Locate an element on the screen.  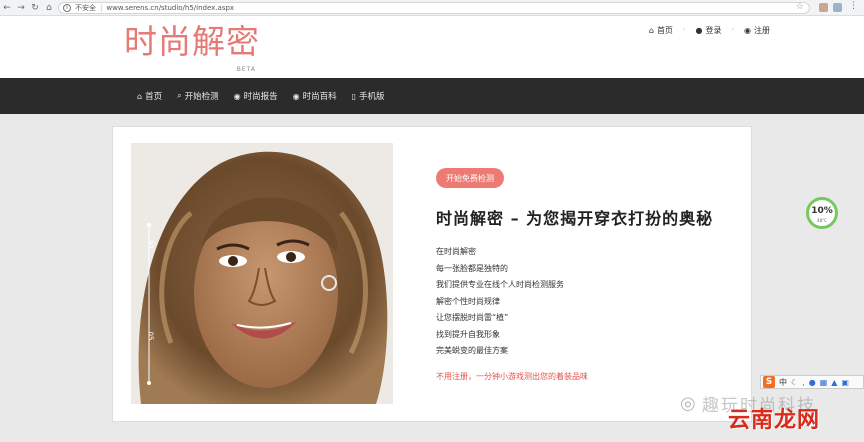
perf-percent: 10% is located at coordinates (822, 211).